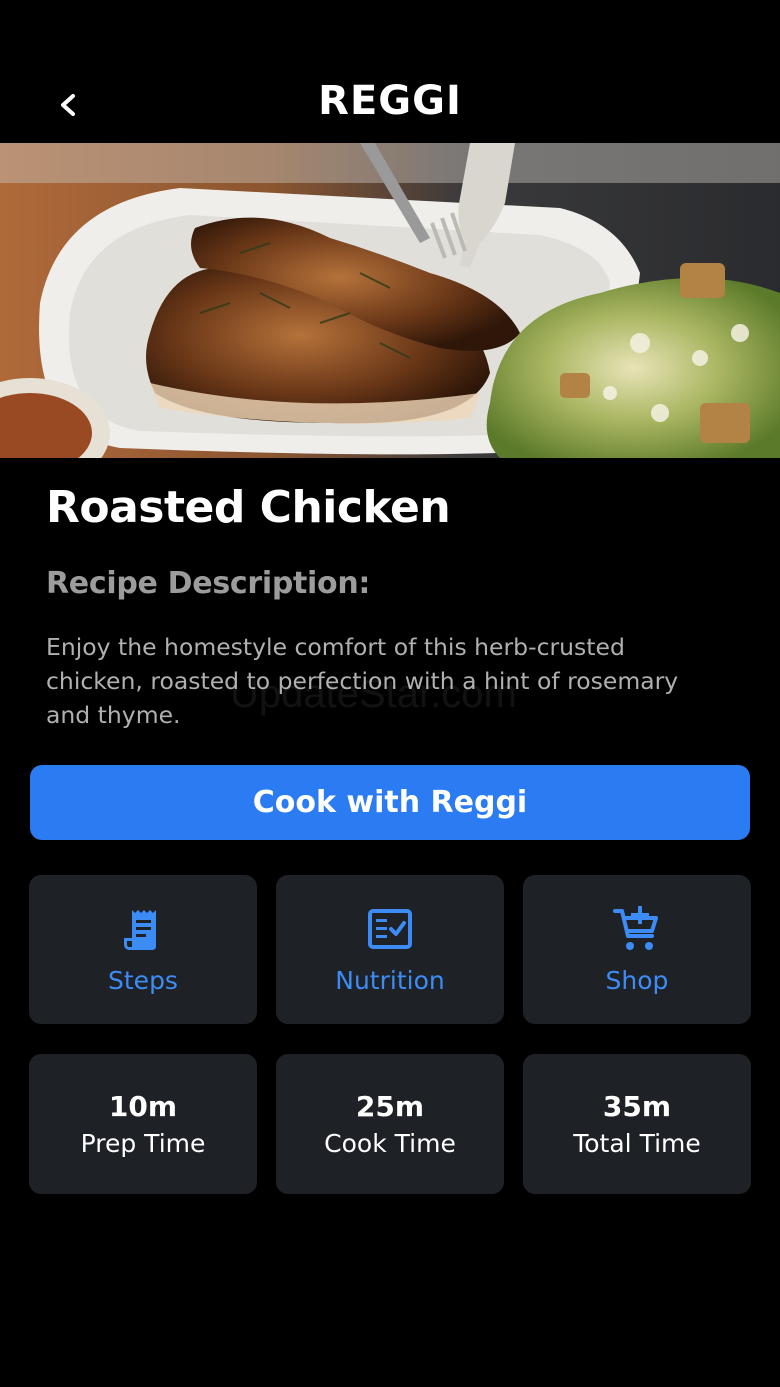 The width and height of the screenshot is (780, 1387). I want to click on total-time-value: 35m, so click(637, 1106).